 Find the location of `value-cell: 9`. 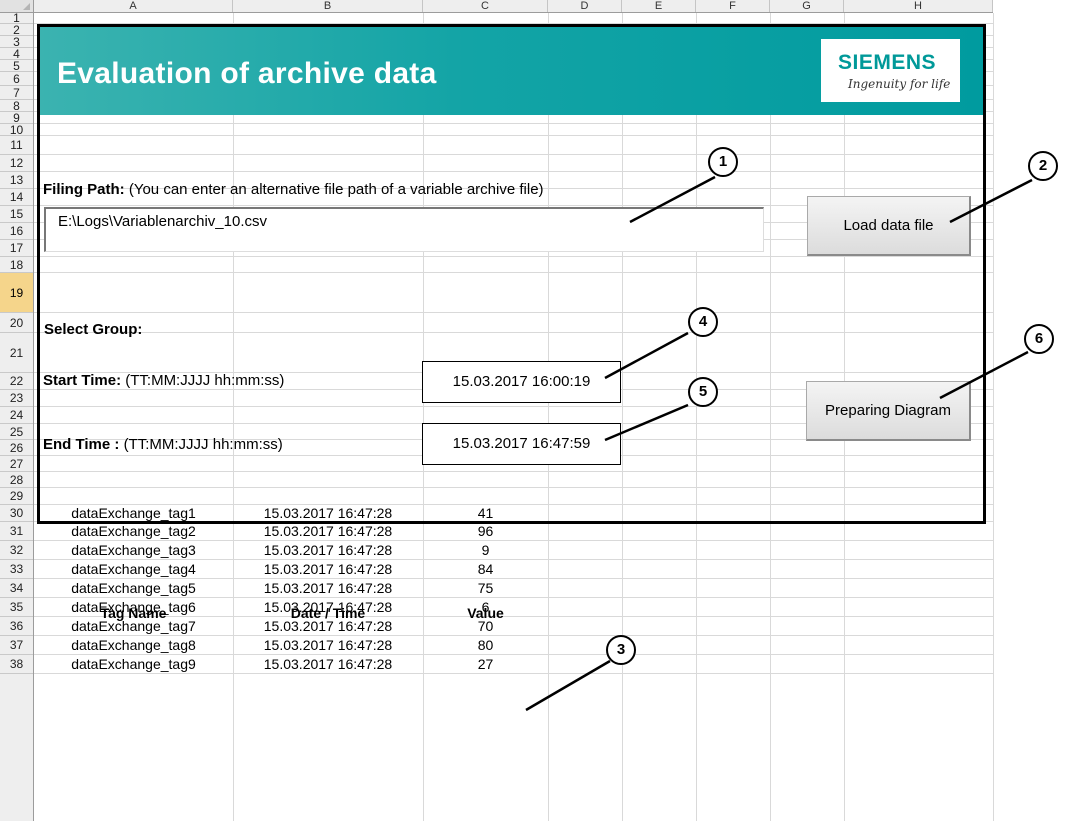

value-cell: 9 is located at coordinates (485, 550).